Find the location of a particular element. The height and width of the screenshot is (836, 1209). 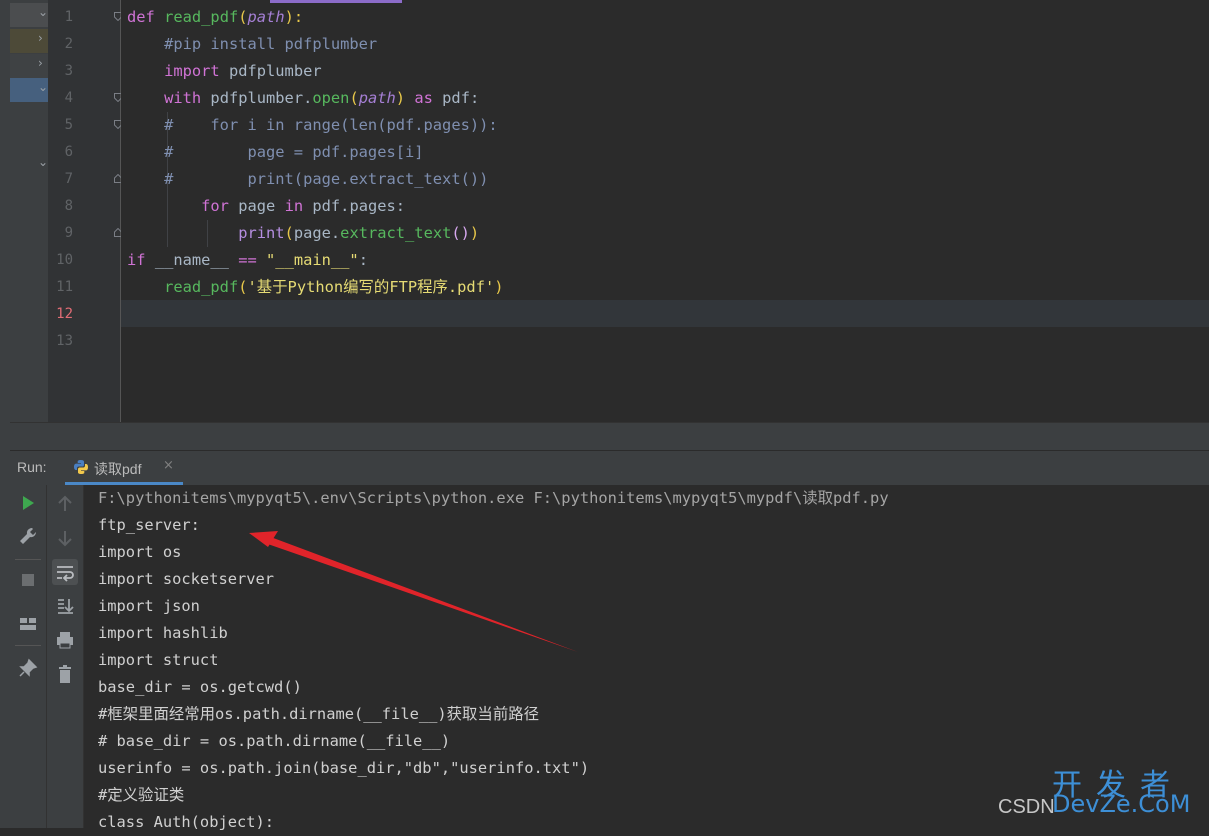

operator: == is located at coordinates (247, 260).